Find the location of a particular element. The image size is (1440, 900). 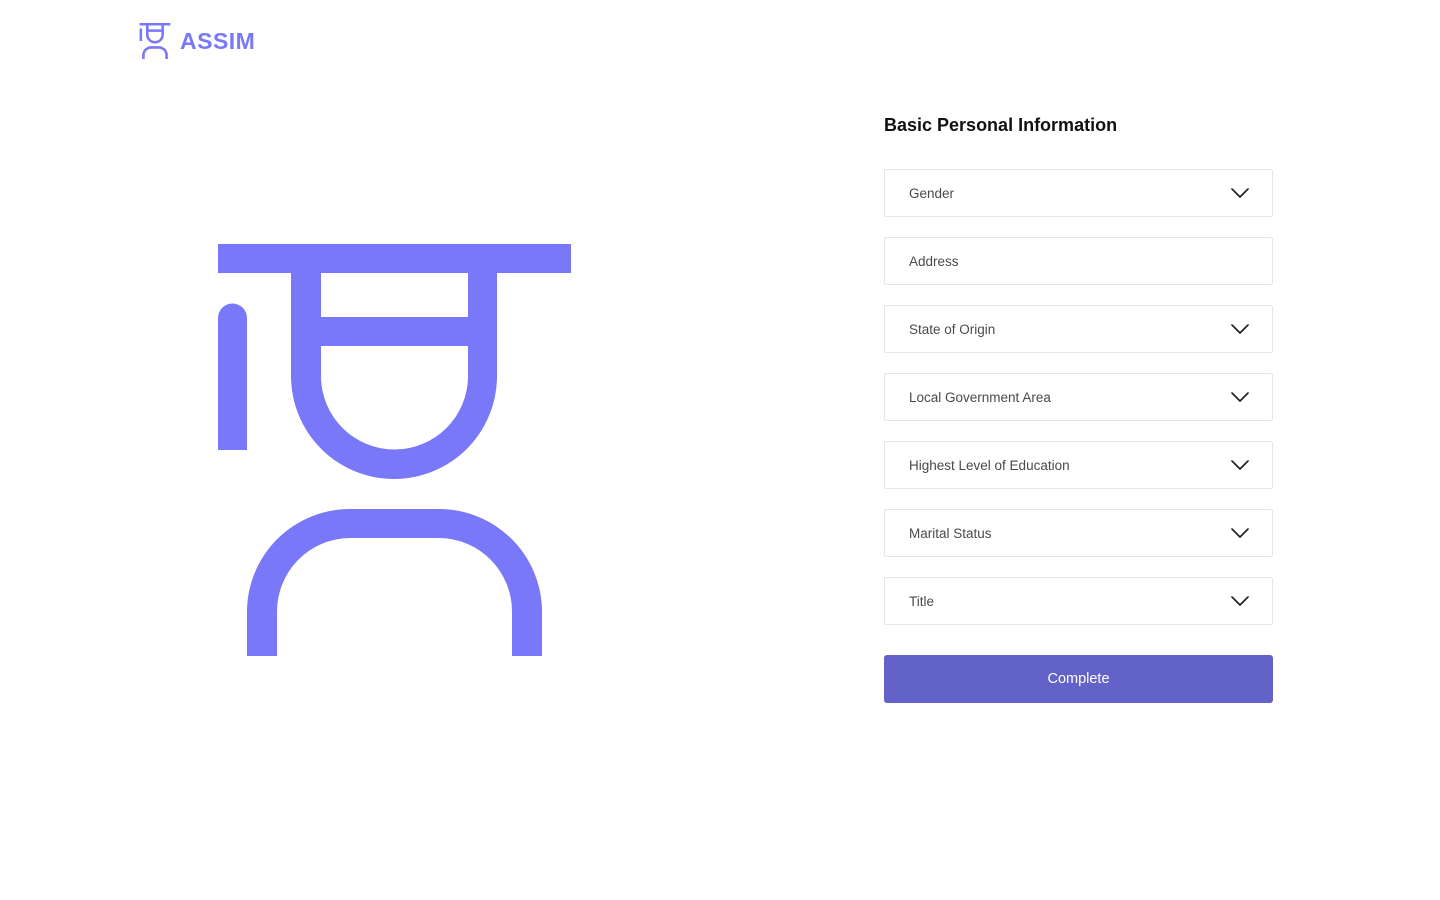

local-government-area-select: Local Government Area is located at coordinates (1078, 397).